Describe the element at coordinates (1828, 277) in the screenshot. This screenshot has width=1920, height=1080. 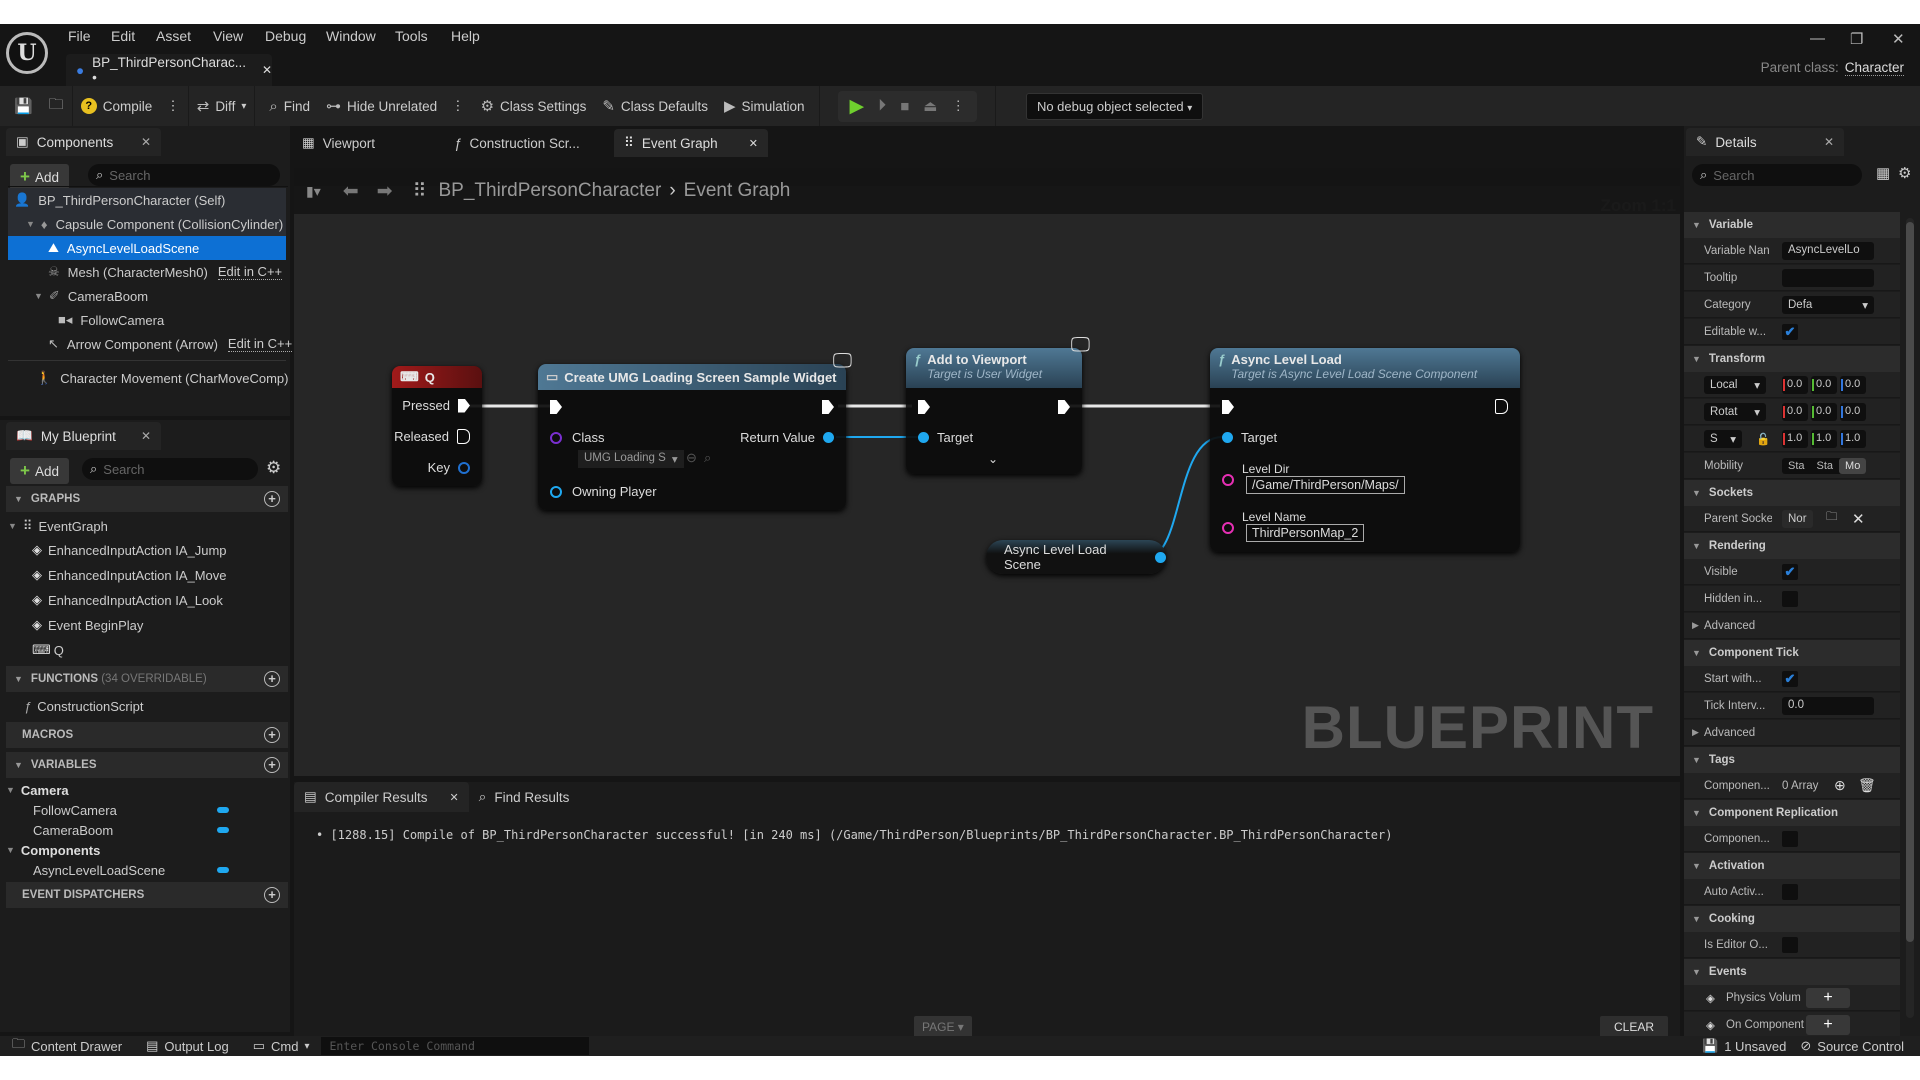
I see `tooltip-input` at that location.